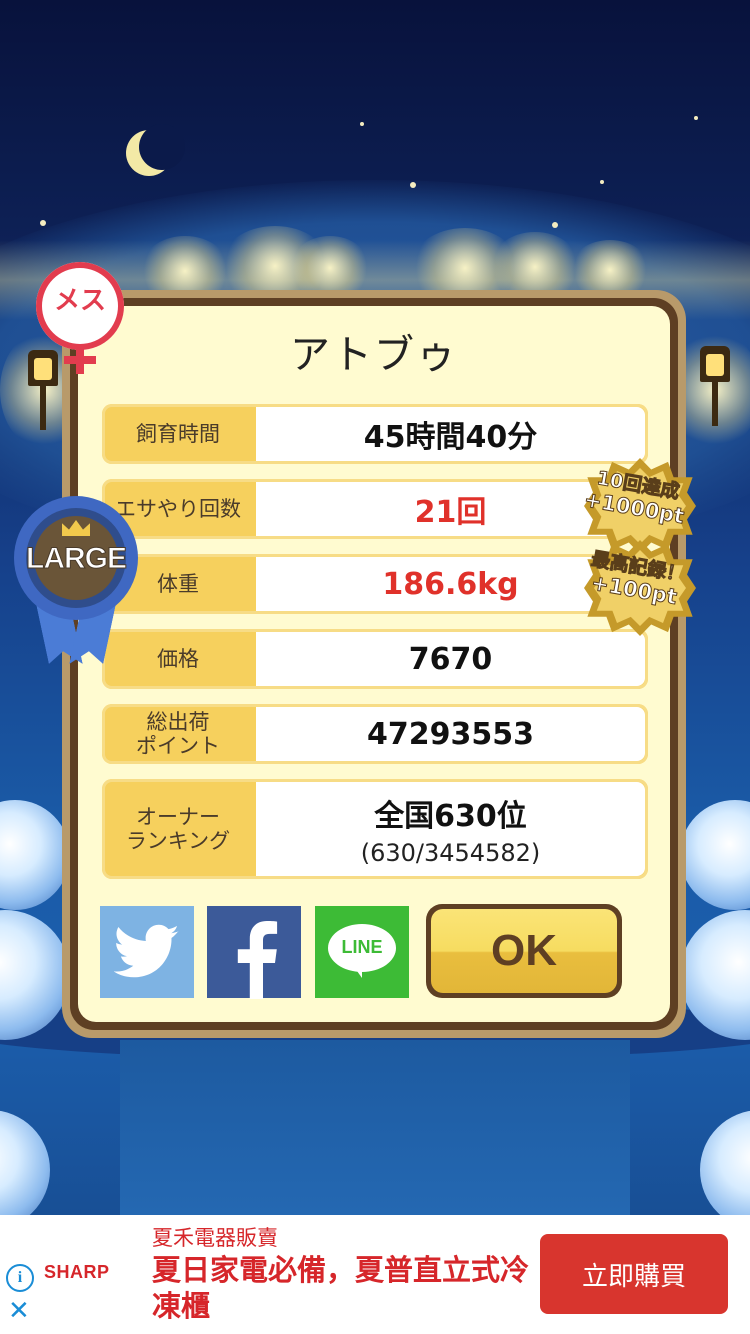  Describe the element at coordinates (77, 1272) in the screenshot. I see `ad-brand-logo: SHARP` at that location.